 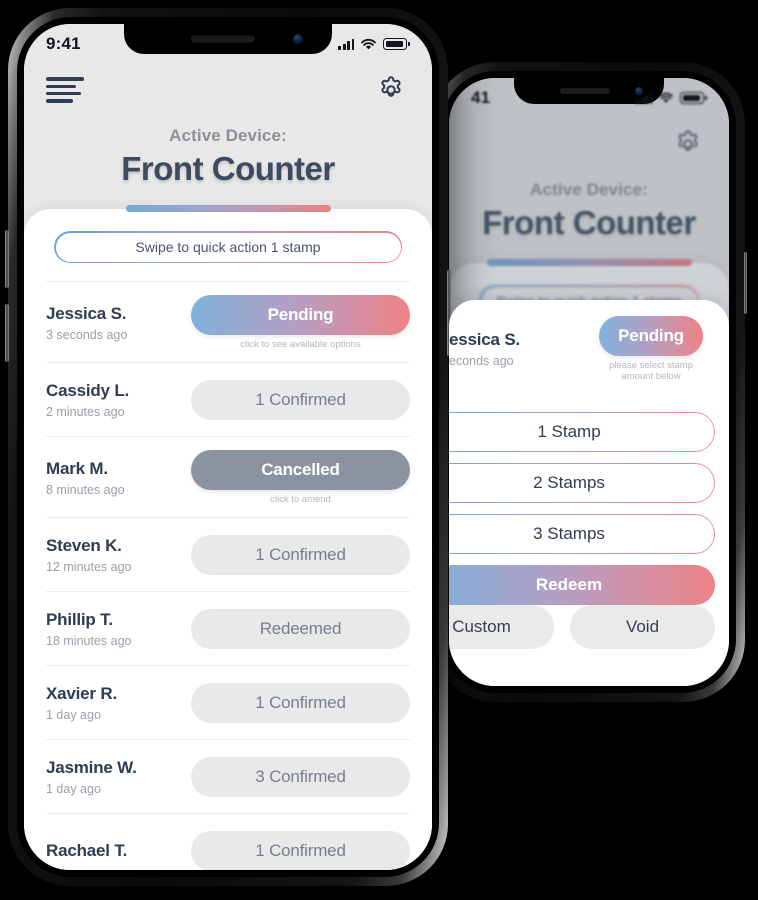 I want to click on status-badge: Redeemed, so click(x=300, y=629).